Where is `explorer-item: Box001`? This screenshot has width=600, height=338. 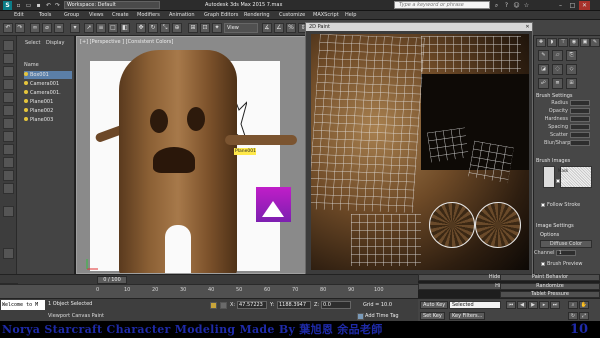
explorer-item: Box001 is located at coordinates (48, 75).